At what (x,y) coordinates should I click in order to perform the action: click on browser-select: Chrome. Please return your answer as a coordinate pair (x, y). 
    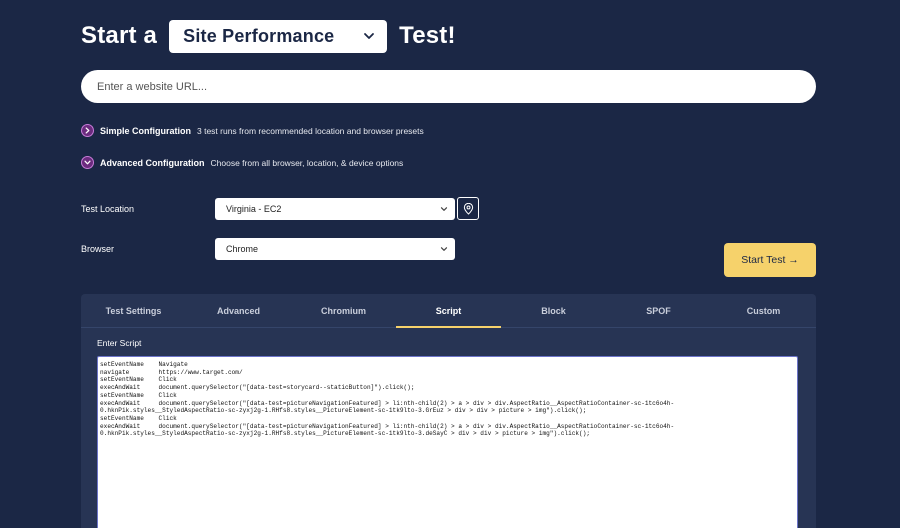
    Looking at the image, I should click on (335, 249).